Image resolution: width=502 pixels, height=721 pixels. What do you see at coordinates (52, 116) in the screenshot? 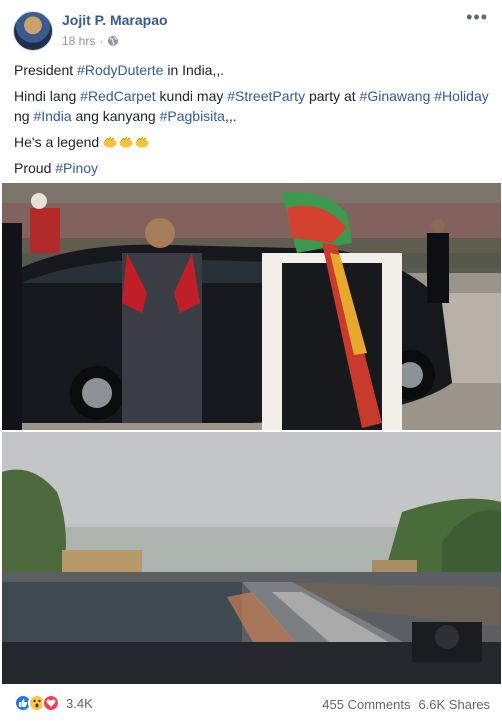
I see `hashtag-link: #India` at bounding box center [52, 116].